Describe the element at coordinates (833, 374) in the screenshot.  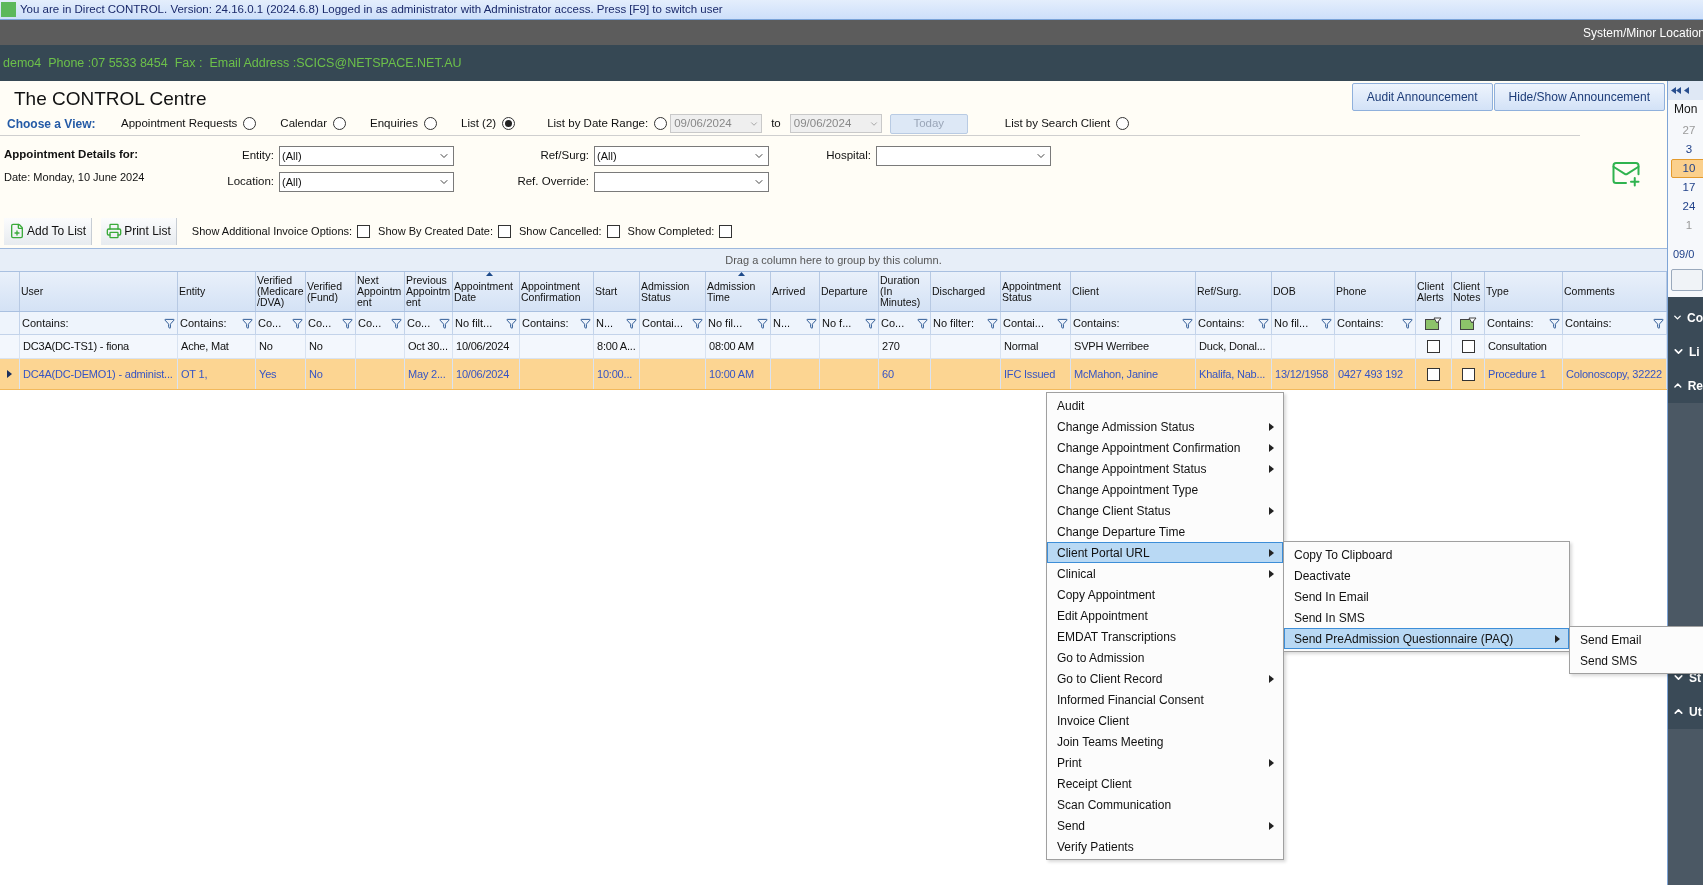
I see `table-row: DC4A(DC-DEMO1) - administ... OT 1, Yes No May 2... 10/06/2024 10:00... 10:00 AM 60 IFC Issued McMahon, Janine Khalifa, Nab... 13/12/1958 0427 493 192 Procedure 1 Colonoscopy, 32222` at that location.